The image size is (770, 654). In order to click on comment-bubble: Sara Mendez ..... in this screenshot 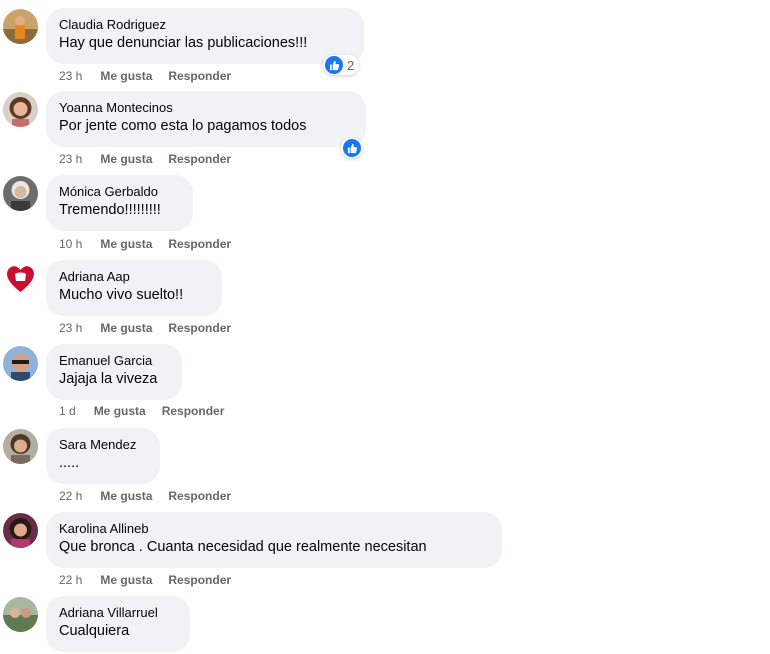, I will do `click(103, 456)`.